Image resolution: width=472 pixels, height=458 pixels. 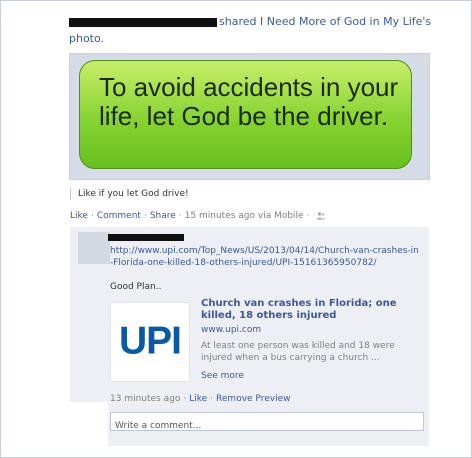 What do you see at coordinates (146, 237) in the screenshot?
I see `redacted-commenter` at bounding box center [146, 237].